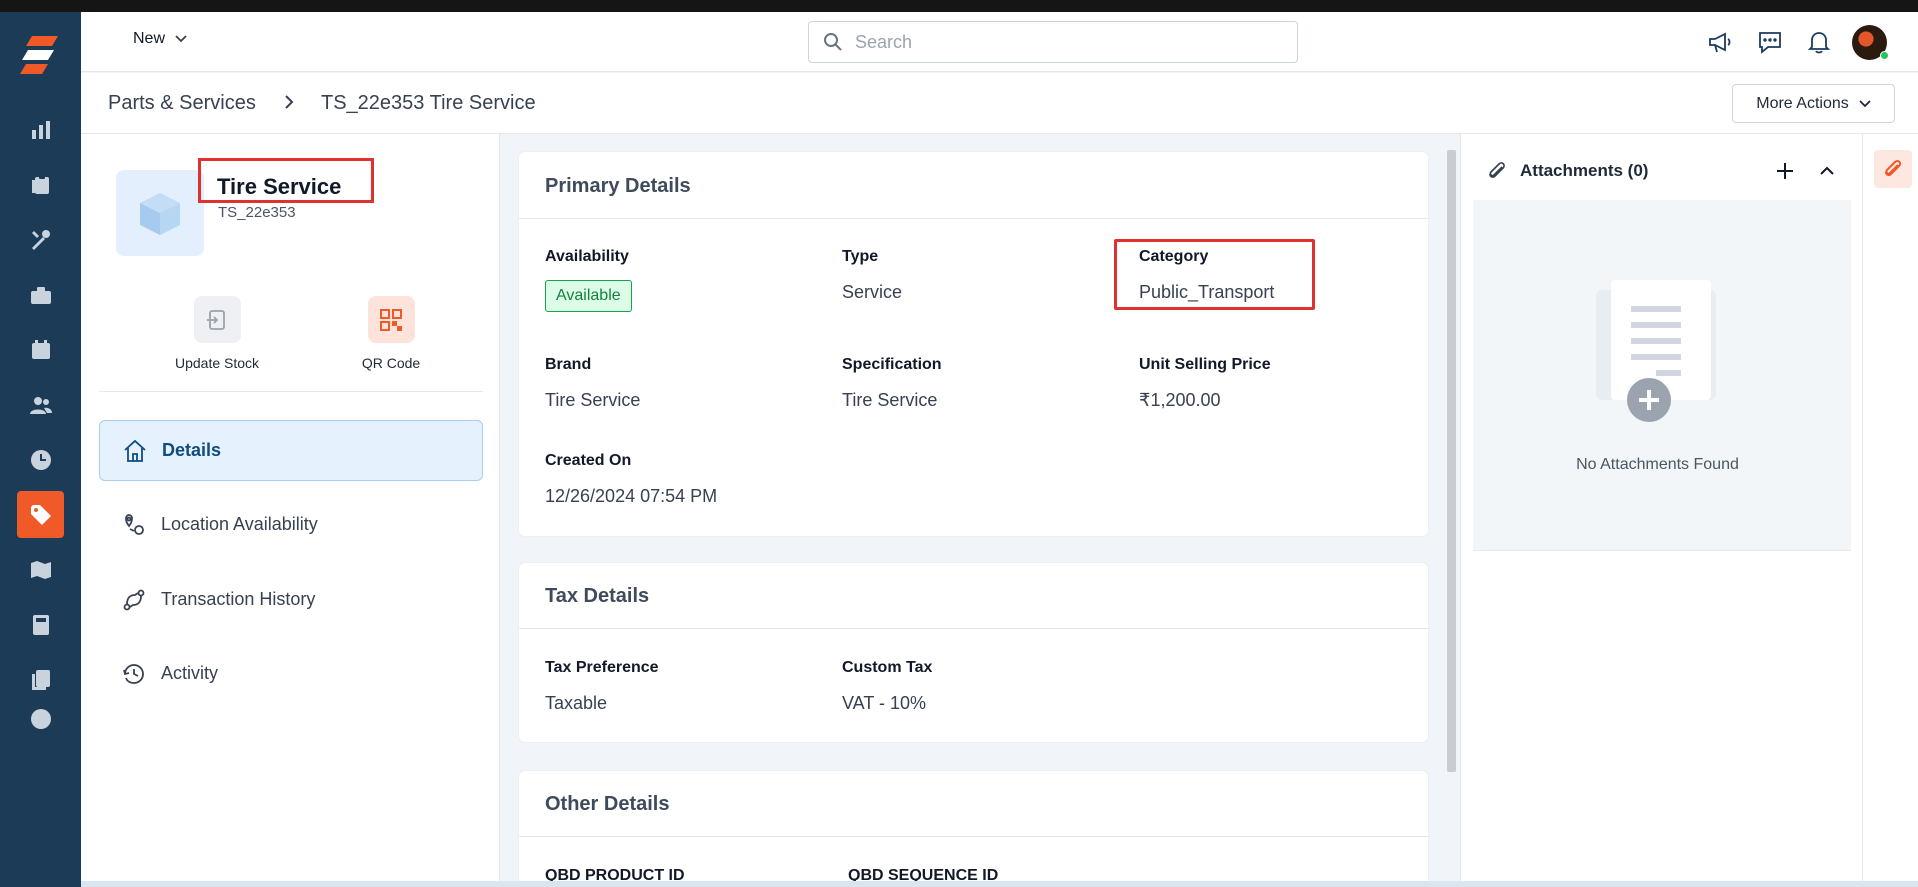  Describe the element at coordinates (40, 717) in the screenshot. I see `reports-pie-icon` at that location.